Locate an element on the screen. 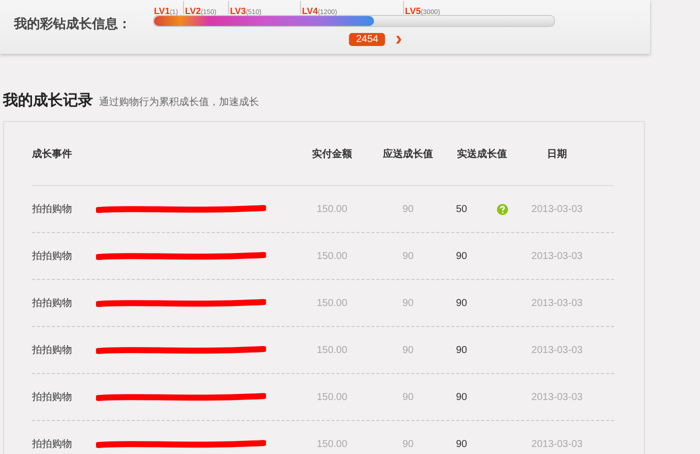  column-header: 应送成长值 is located at coordinates (408, 153).